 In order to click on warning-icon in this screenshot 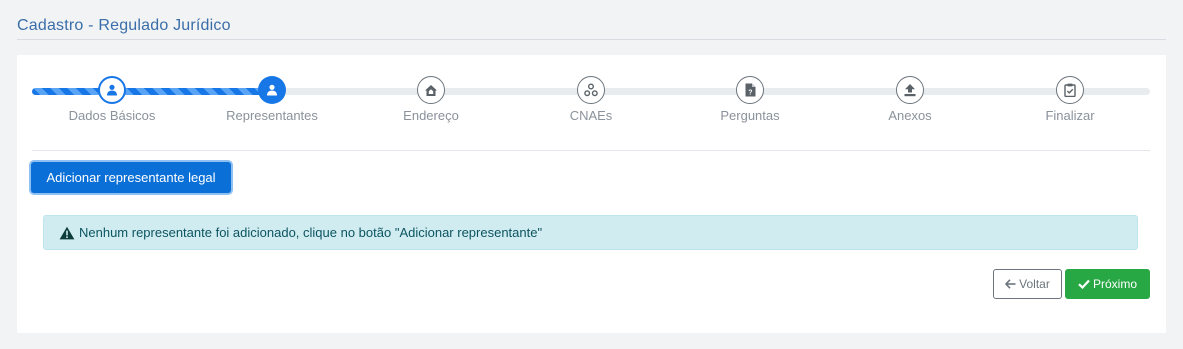, I will do `click(67, 232)`.